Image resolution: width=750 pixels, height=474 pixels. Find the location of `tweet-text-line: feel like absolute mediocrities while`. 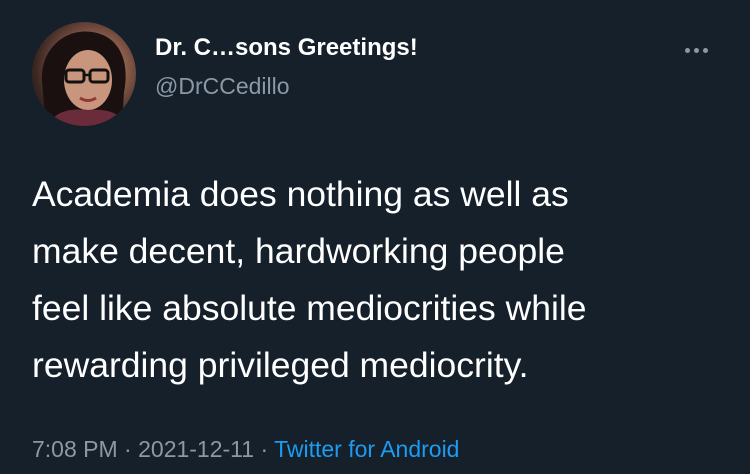

tweet-text-line: feel like absolute mediocrities while is located at coordinates (309, 308).